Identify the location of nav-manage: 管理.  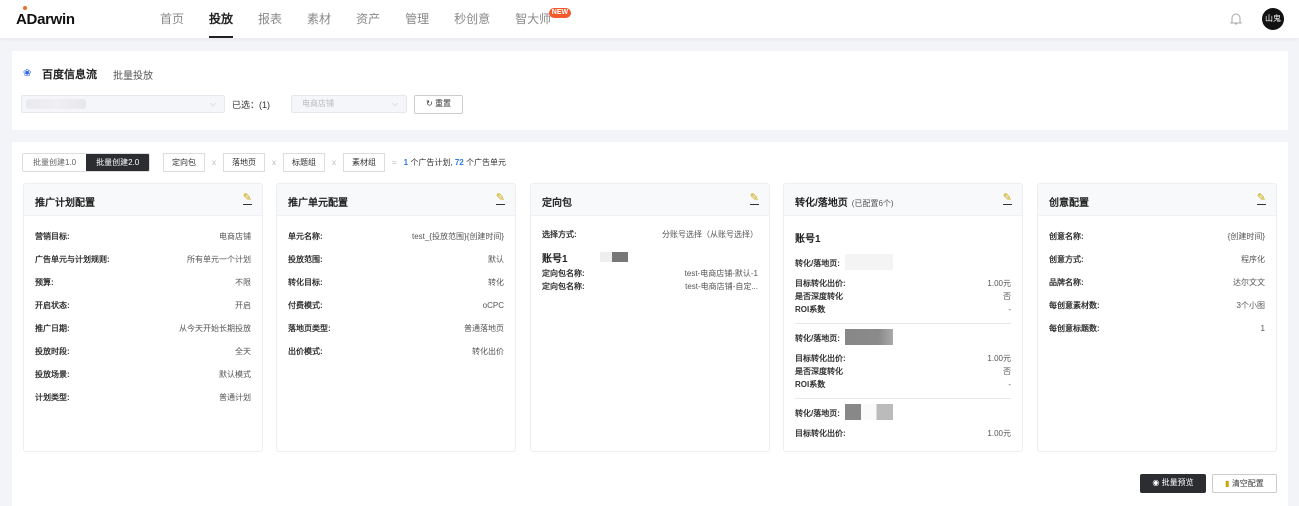
(417, 19).